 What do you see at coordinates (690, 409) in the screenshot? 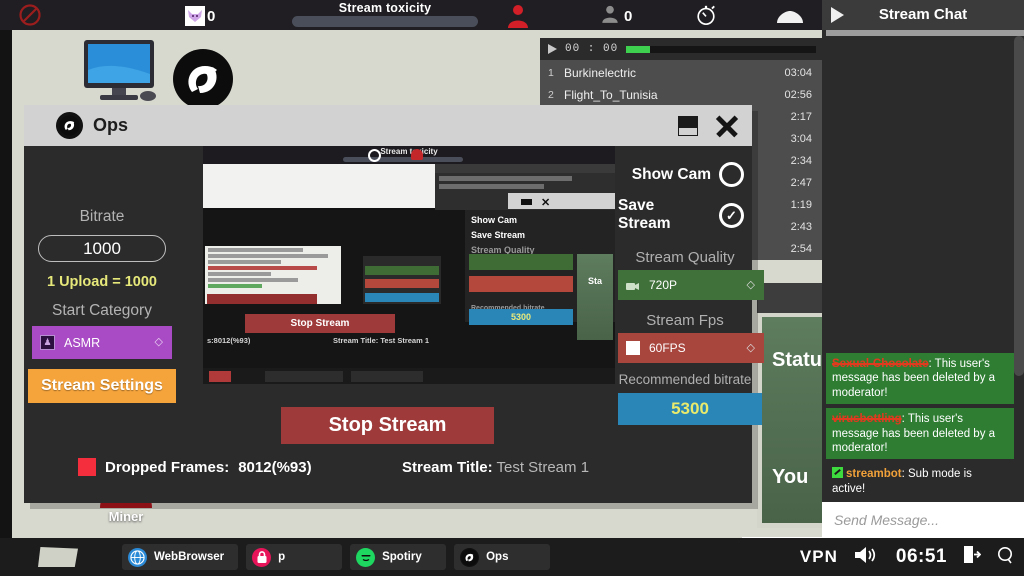
I see `recommended-bitrate-value: 5300` at bounding box center [690, 409].